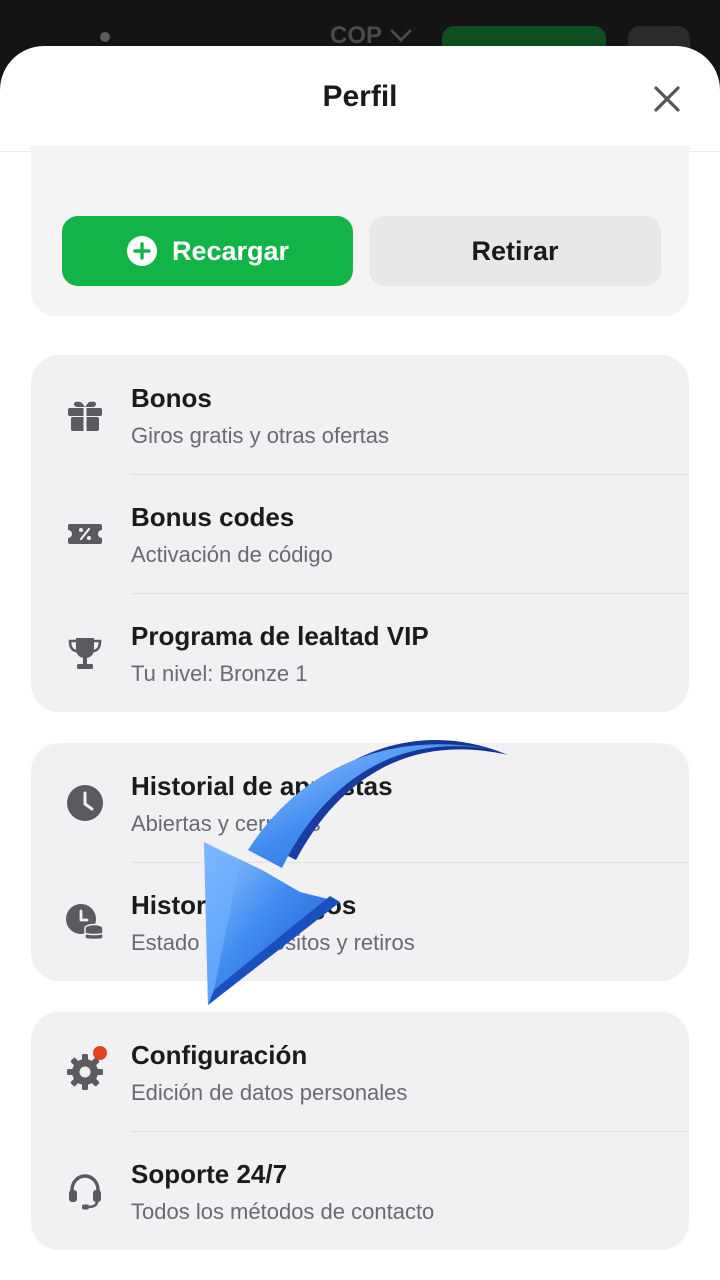 The width and height of the screenshot is (720, 1280). What do you see at coordinates (401, 36) in the screenshot?
I see `chevron-down-icon` at bounding box center [401, 36].